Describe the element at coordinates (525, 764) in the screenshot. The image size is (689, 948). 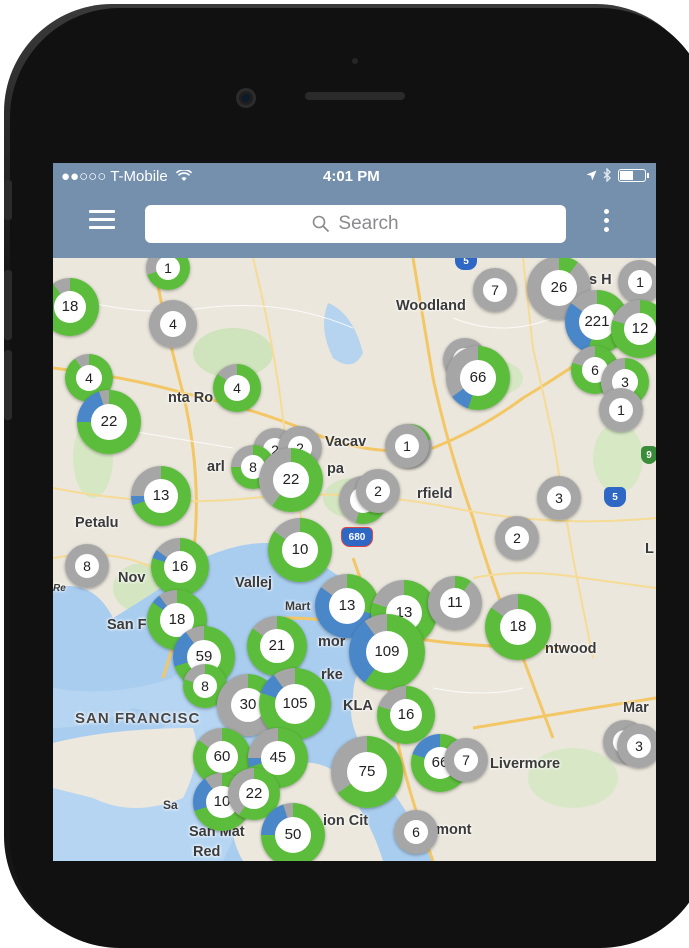
I see `place-label: Livermore` at that location.